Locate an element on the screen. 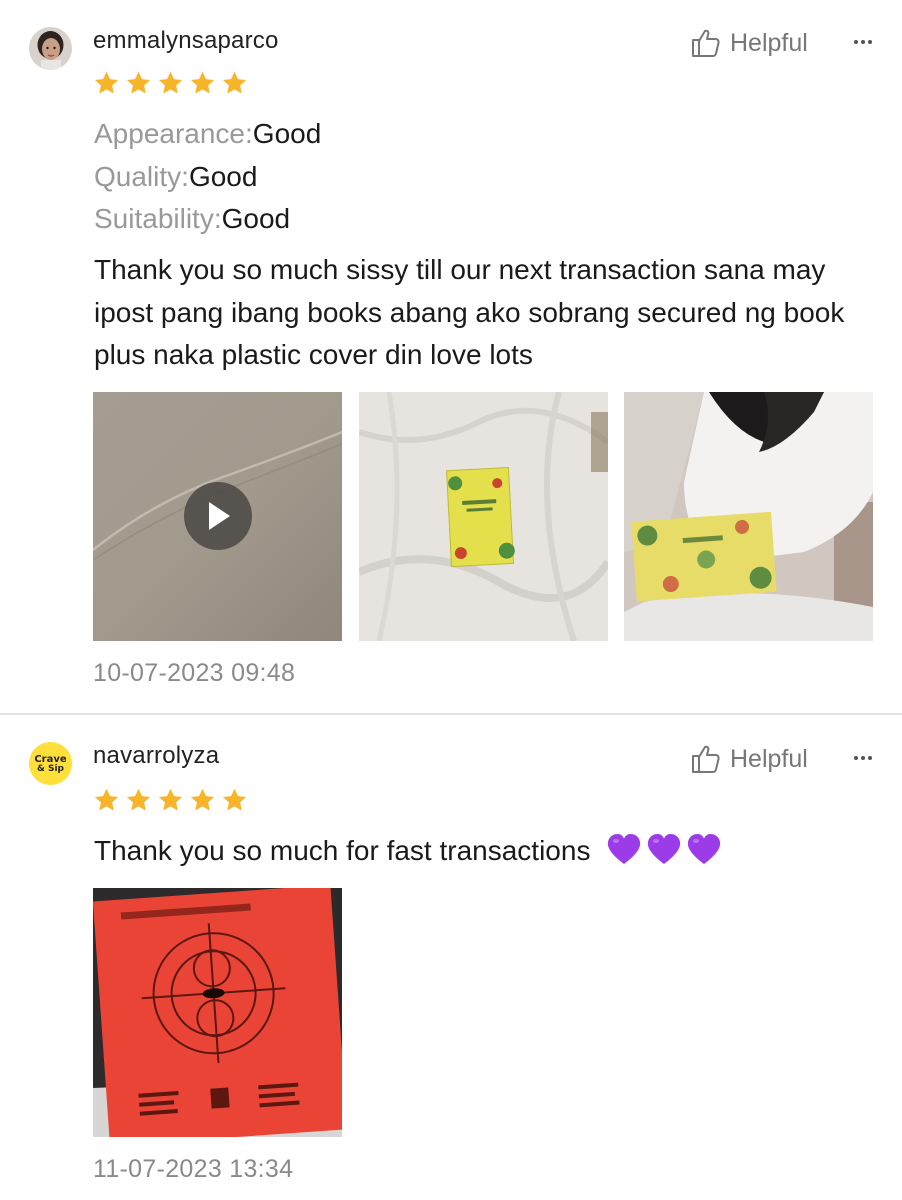  attribute-appearance: Appearance:Good is located at coordinates (207, 134).